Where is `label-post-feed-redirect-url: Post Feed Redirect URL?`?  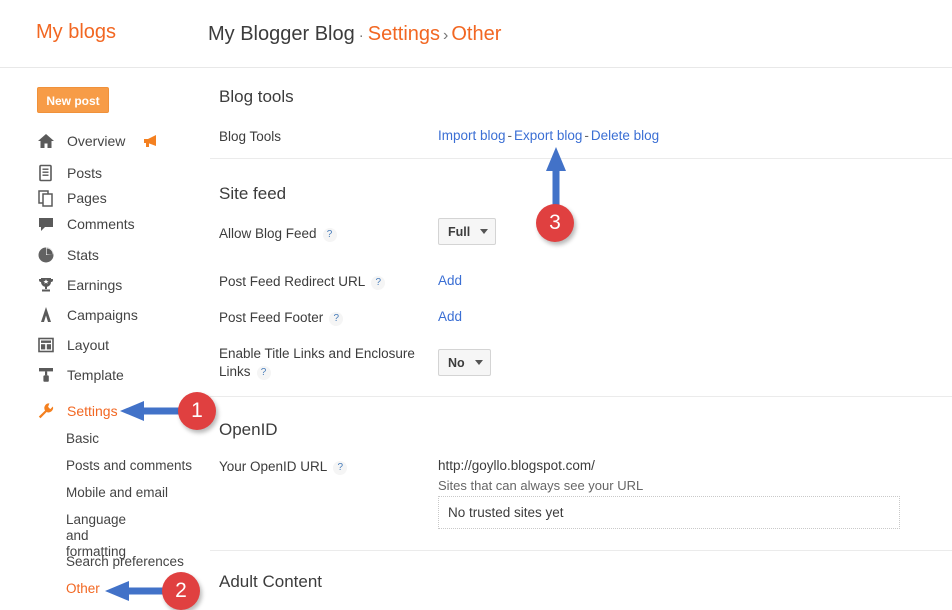
label-post-feed-redirect-url: Post Feed Redirect URL? is located at coordinates (302, 282).